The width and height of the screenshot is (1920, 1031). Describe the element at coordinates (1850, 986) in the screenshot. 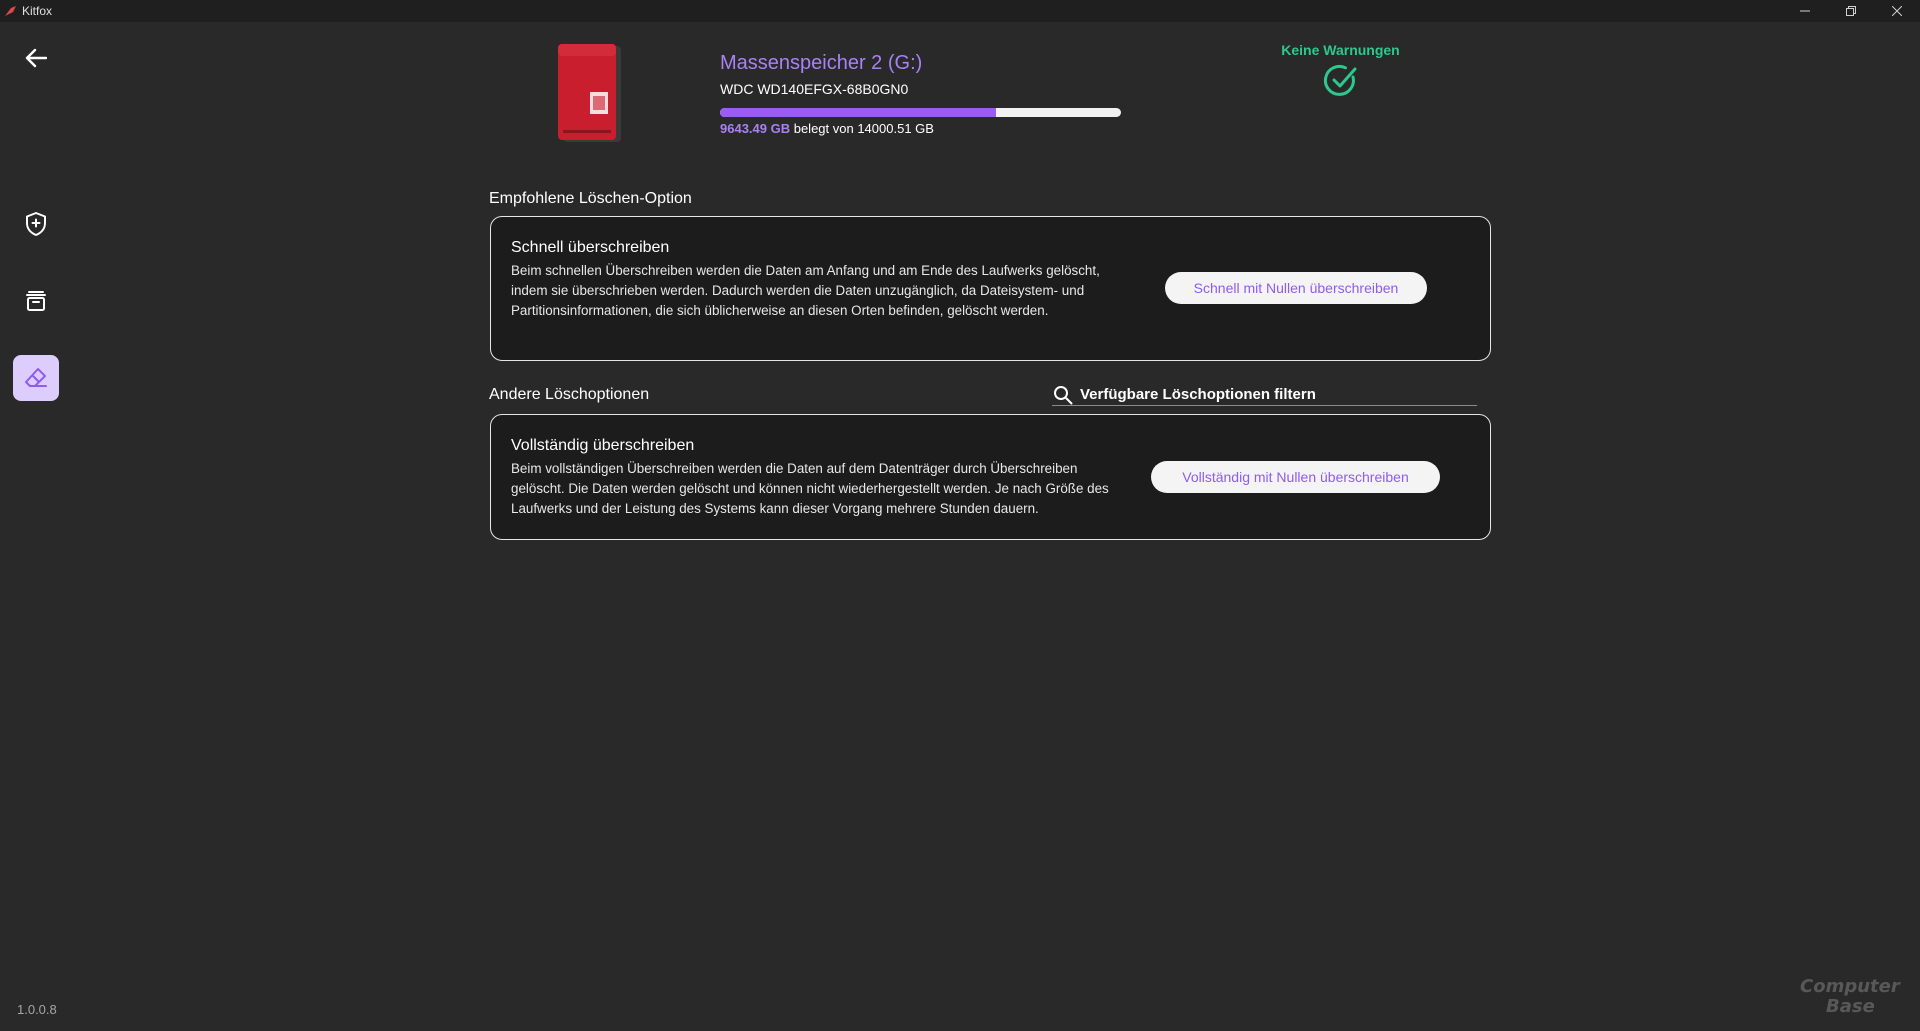

I see `watermark-line: Computer` at that location.